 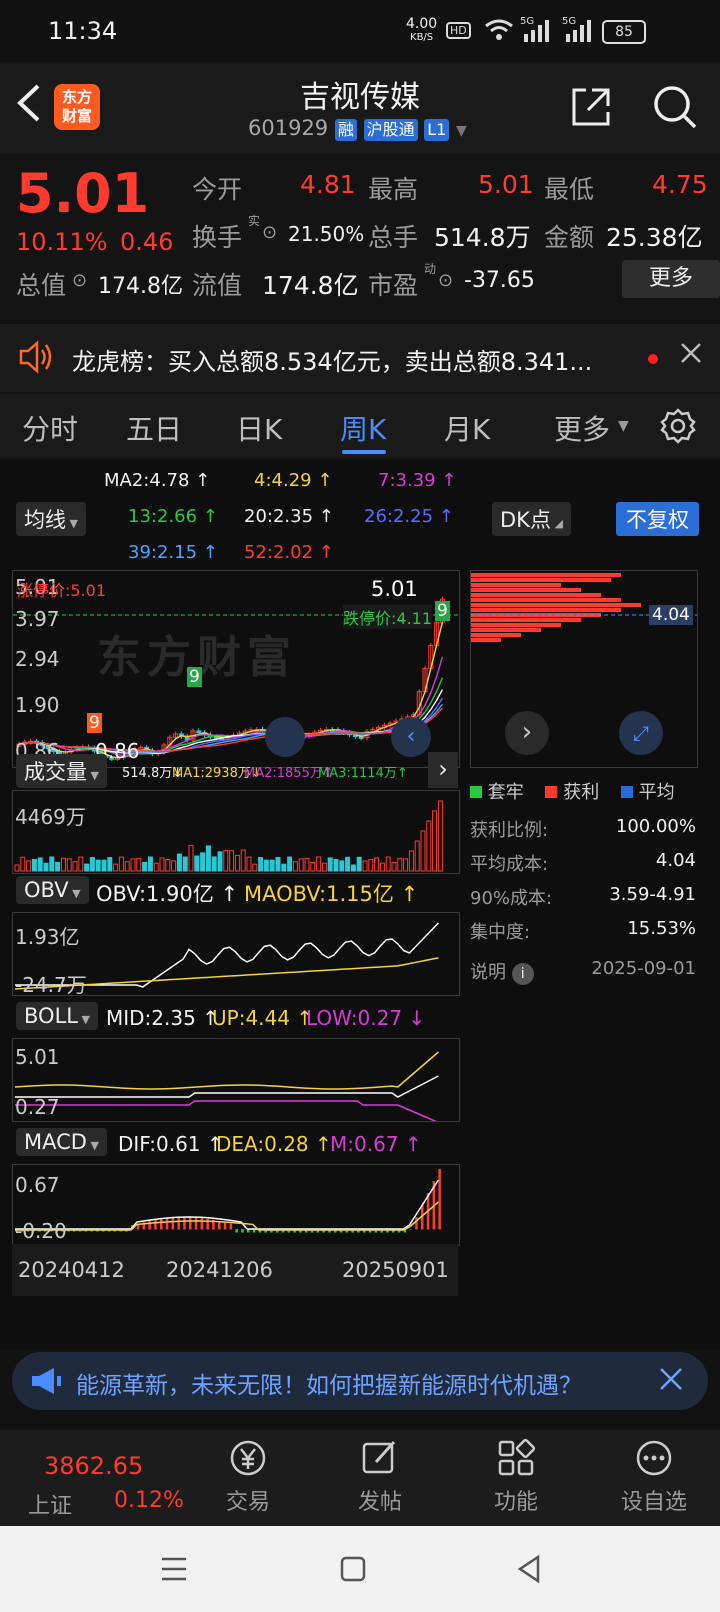 What do you see at coordinates (326, 234) in the screenshot?
I see `turnover-value: 21.50%` at bounding box center [326, 234].